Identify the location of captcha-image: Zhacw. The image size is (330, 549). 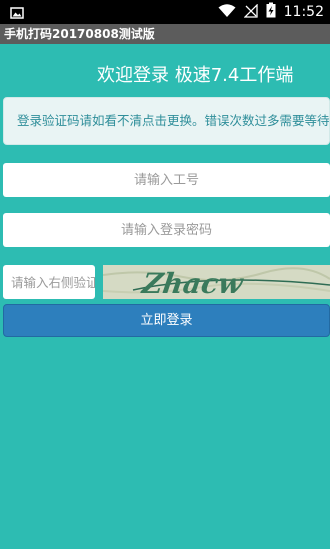
(216, 282).